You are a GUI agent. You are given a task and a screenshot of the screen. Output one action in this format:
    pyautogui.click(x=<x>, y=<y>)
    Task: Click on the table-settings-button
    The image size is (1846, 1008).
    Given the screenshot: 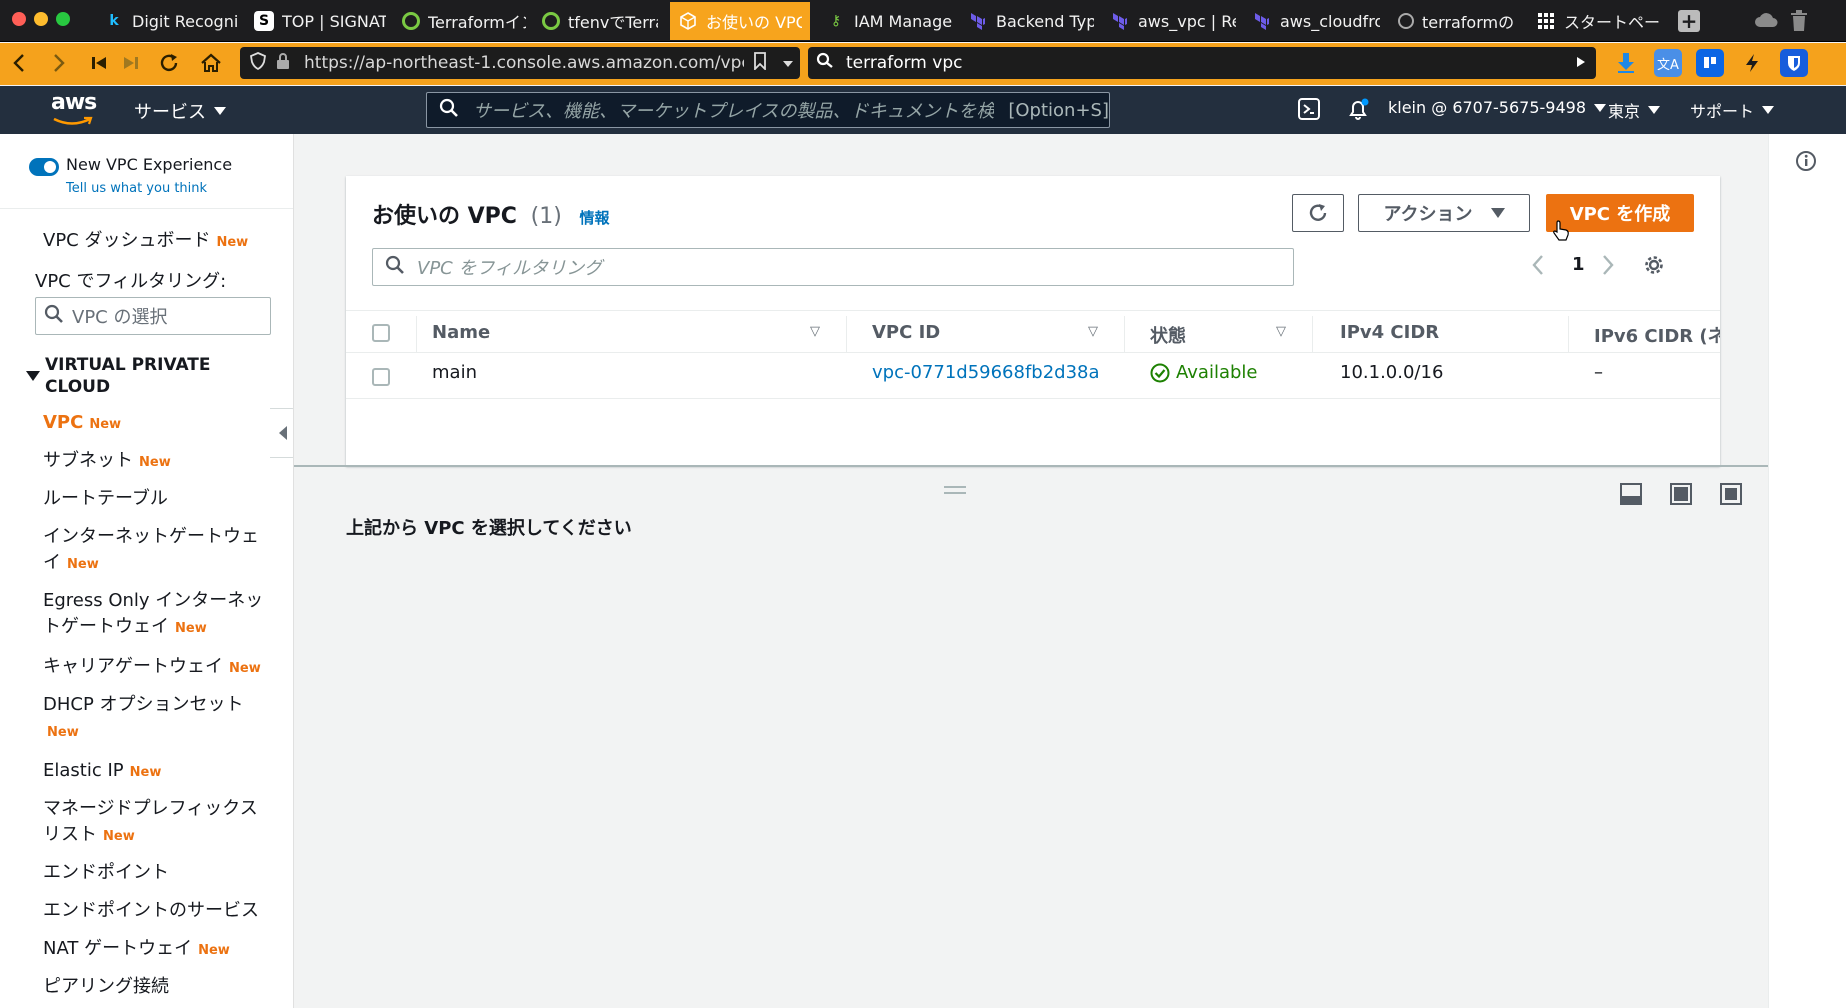 What is the action you would take?
    pyautogui.click(x=1654, y=267)
    